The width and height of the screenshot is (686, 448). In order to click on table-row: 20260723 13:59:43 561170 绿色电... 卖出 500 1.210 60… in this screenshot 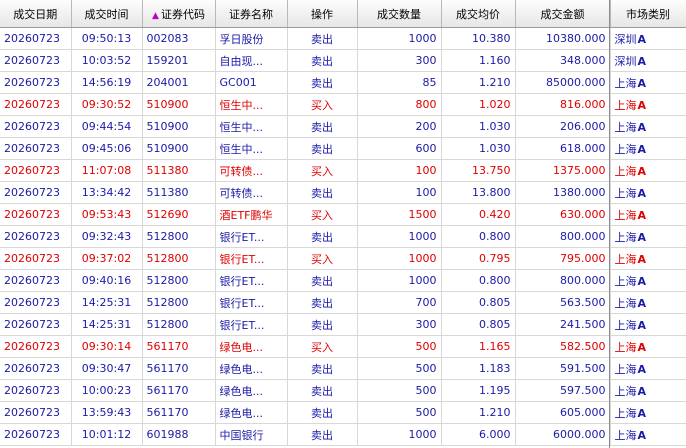, I will do `click(343, 412)`.